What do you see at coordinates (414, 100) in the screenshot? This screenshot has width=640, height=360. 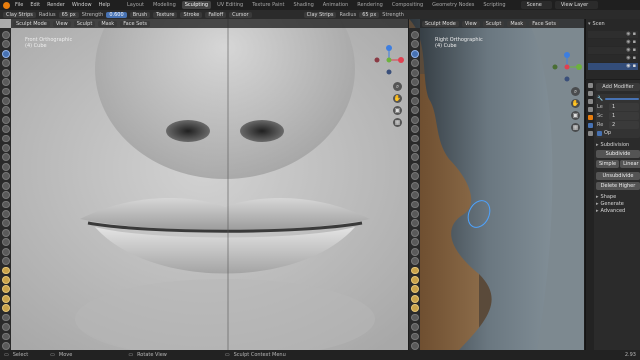 I see `right-tool-crease-icon` at bounding box center [414, 100].